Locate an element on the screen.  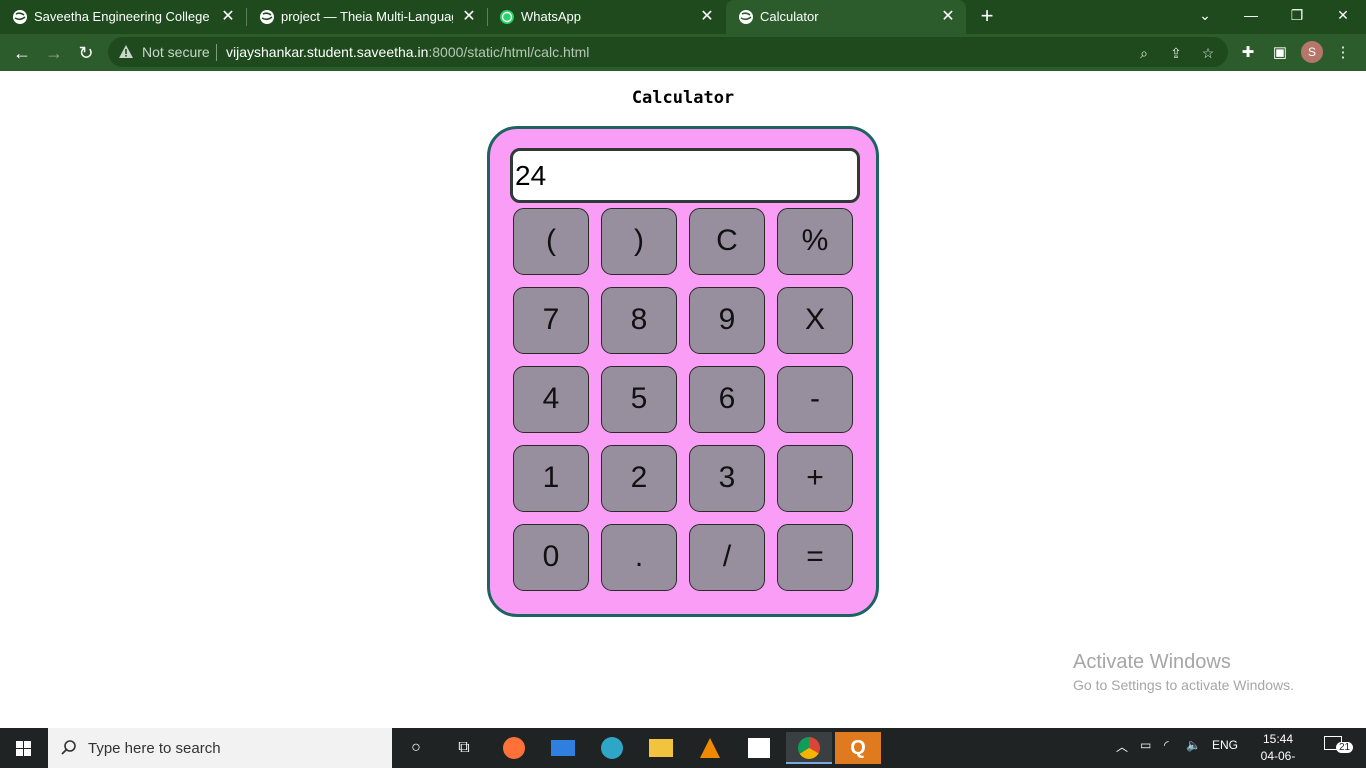
bookmark-star-icon: ☆ is located at coordinates (1208, 53).